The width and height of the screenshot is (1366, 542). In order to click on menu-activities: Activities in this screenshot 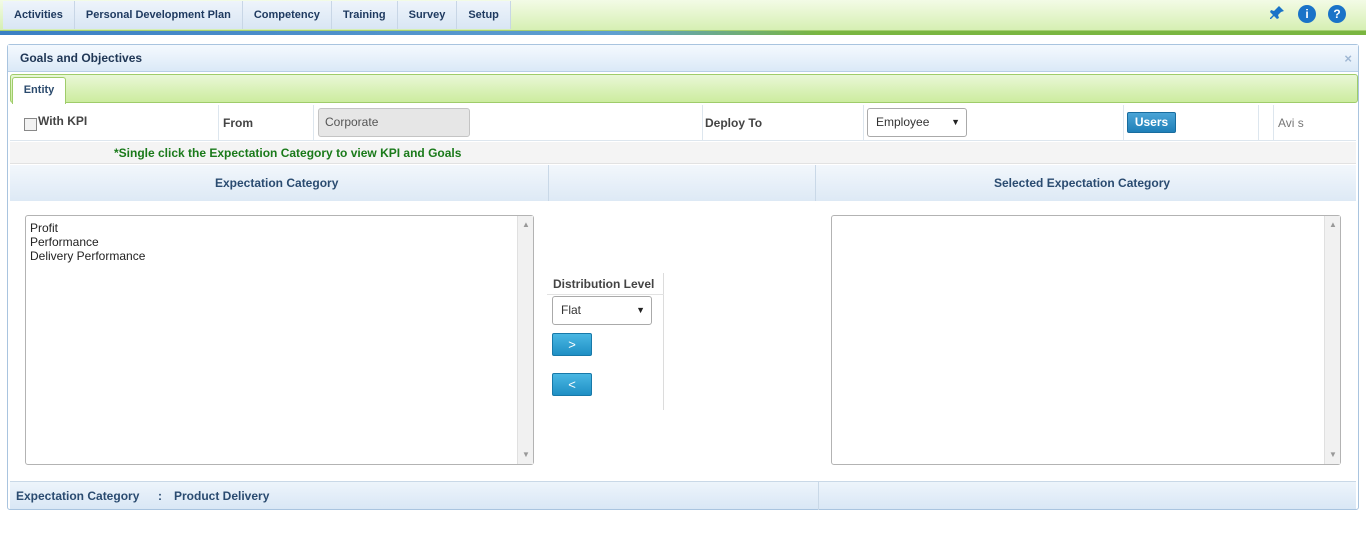, I will do `click(39, 15)`.